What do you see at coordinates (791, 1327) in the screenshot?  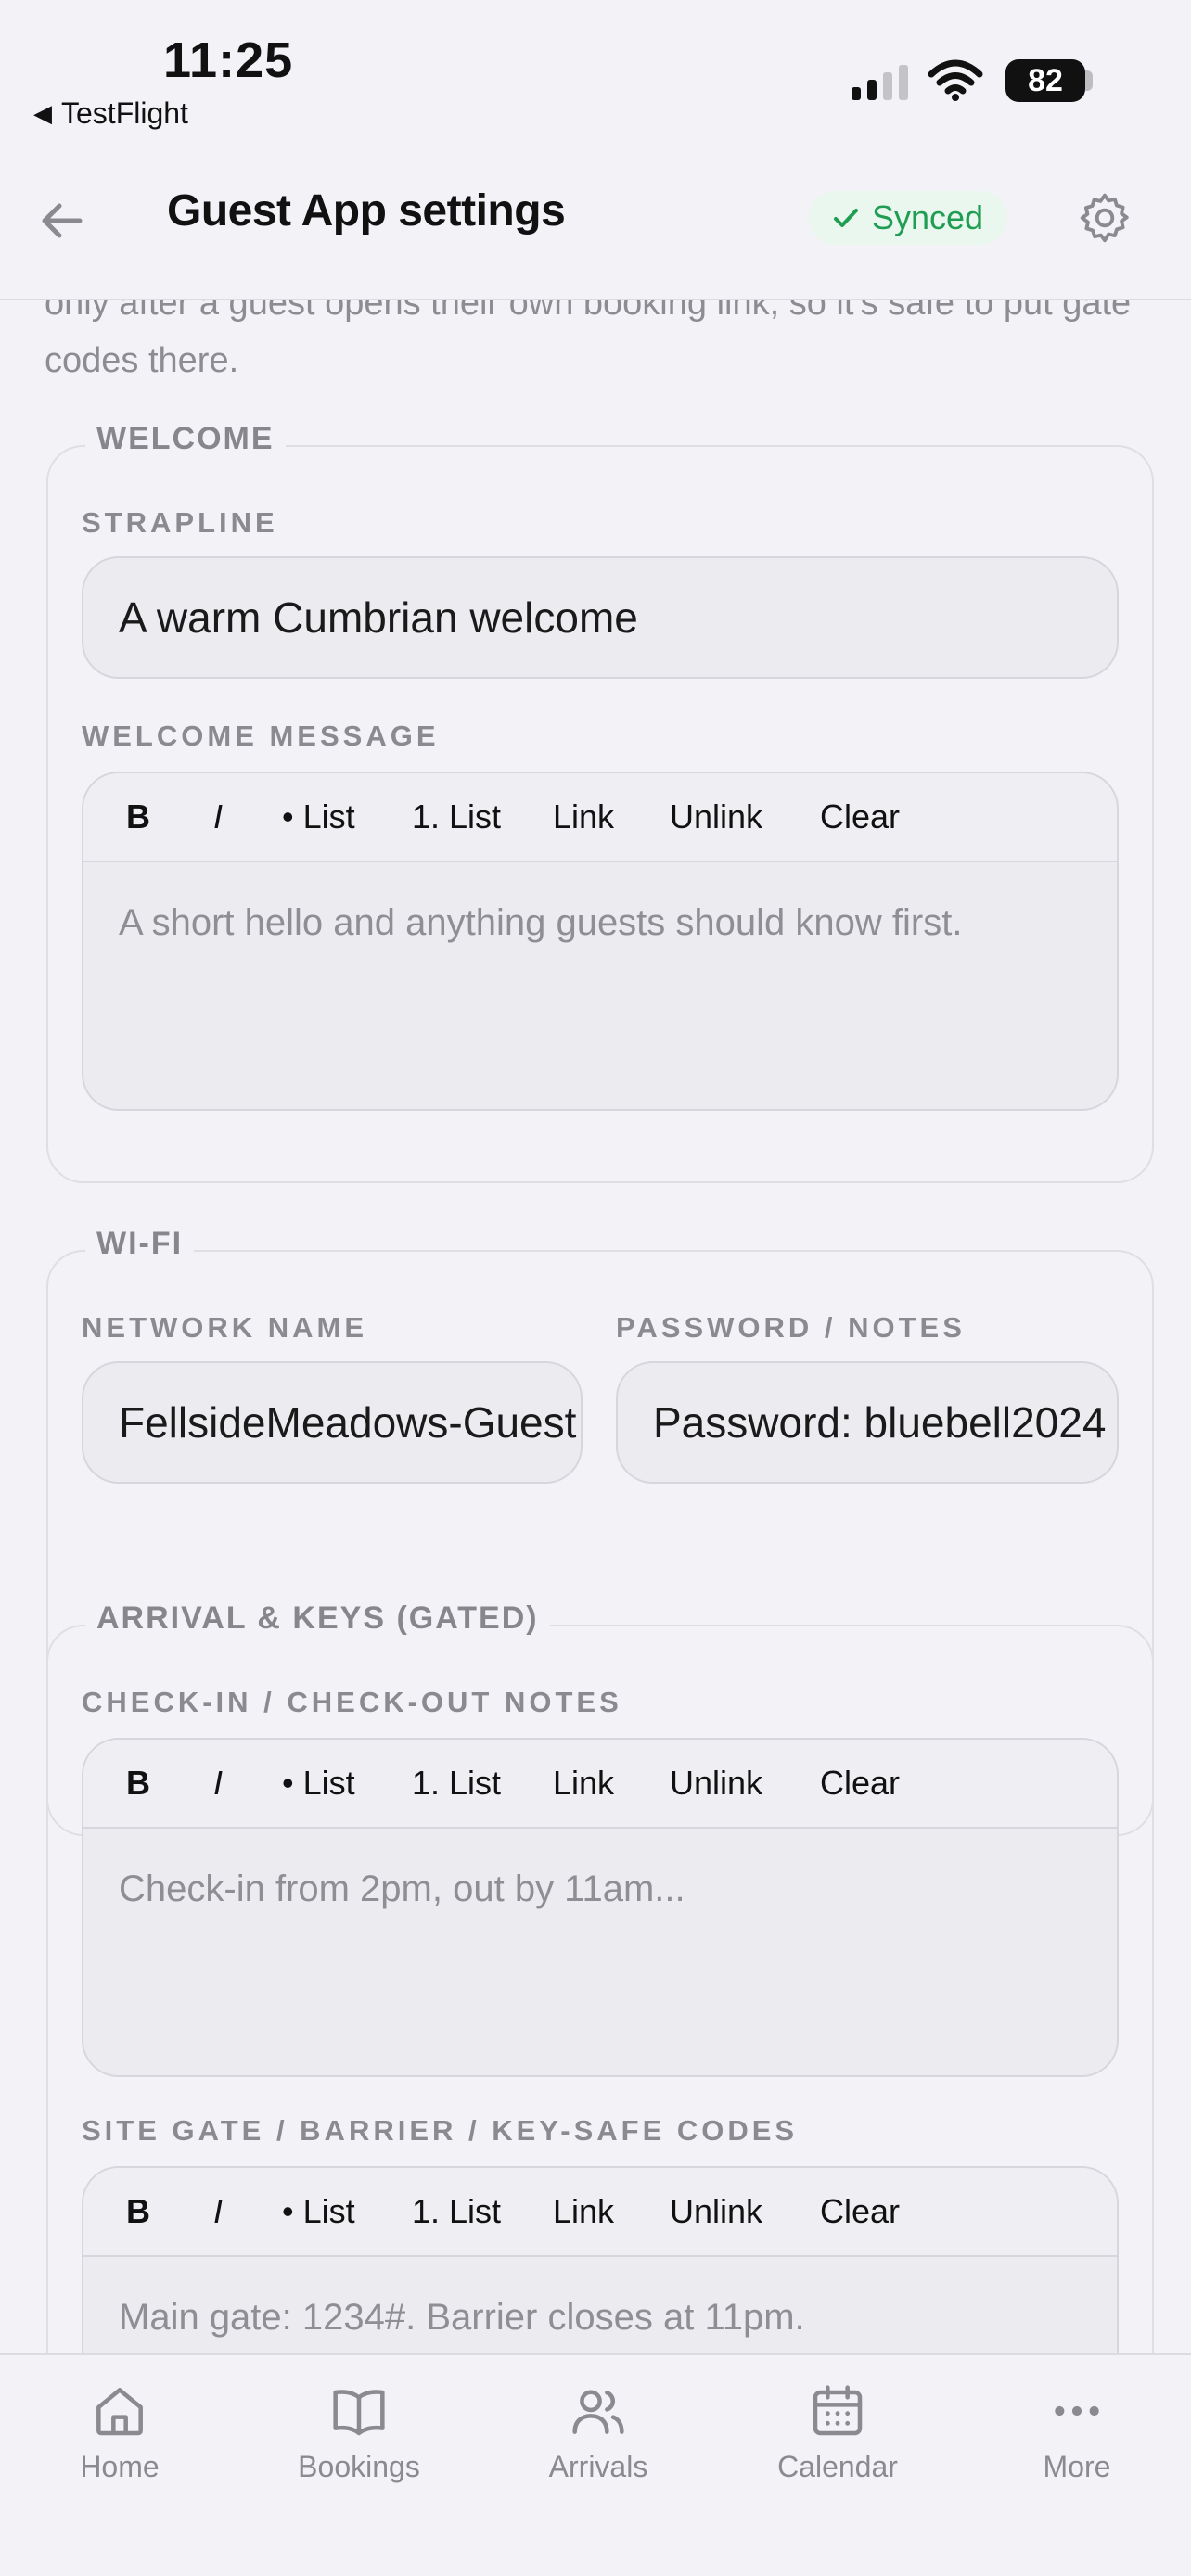 I see `password-notes-label: PASSWORD / NOTES` at bounding box center [791, 1327].